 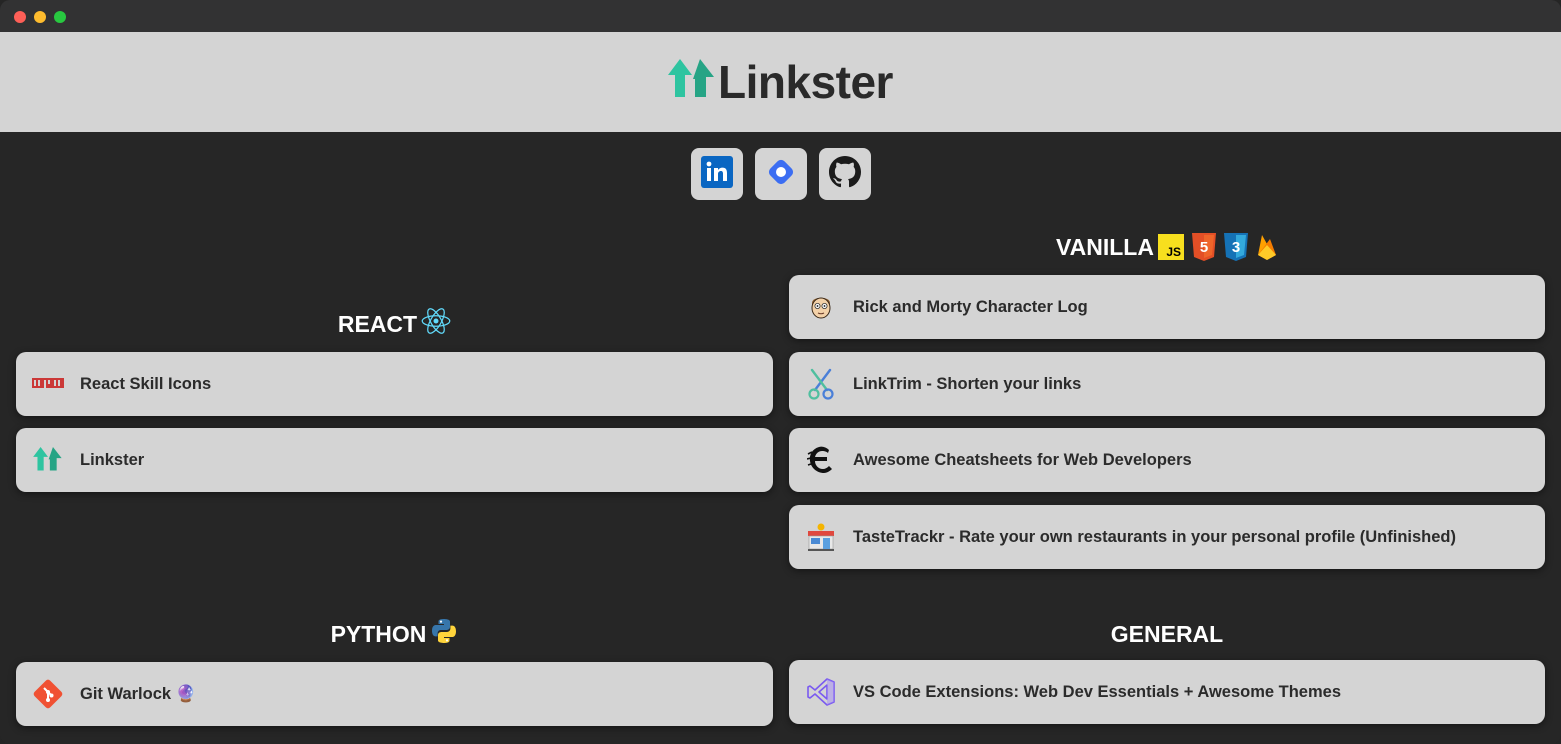 I want to click on general-section-title: GENERAL, so click(x=1167, y=634).